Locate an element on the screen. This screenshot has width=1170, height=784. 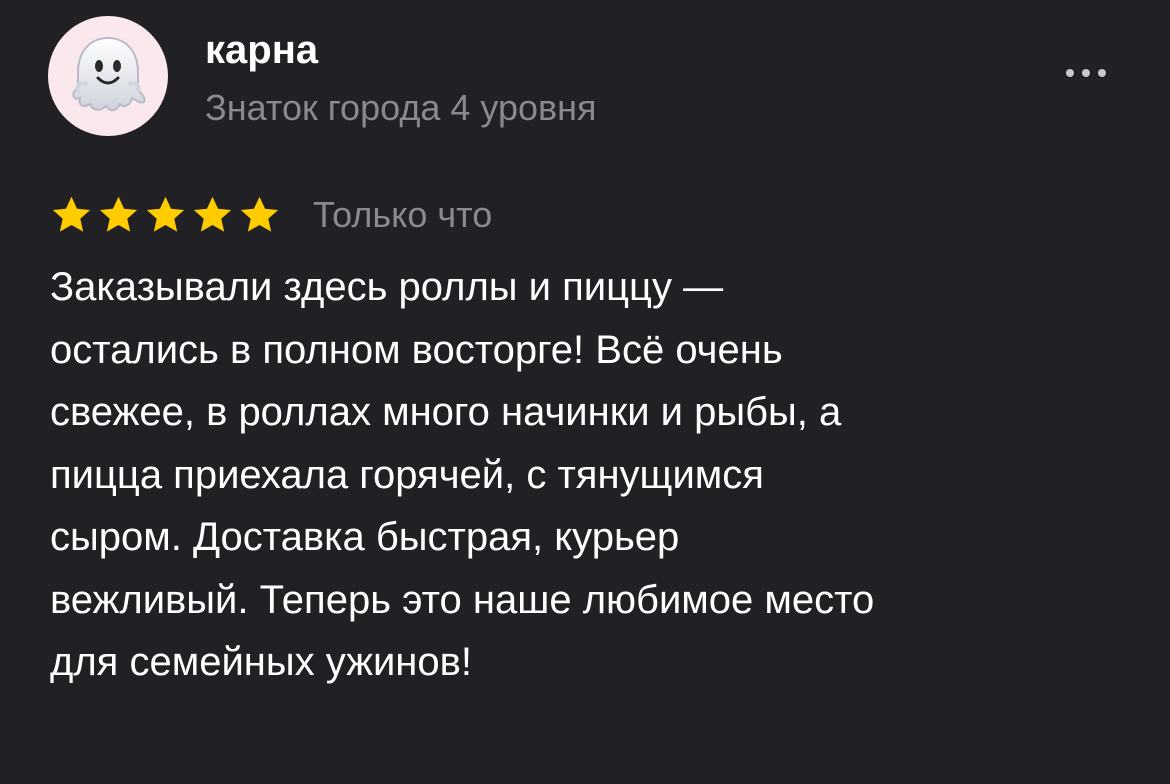
star-rating is located at coordinates (167, 215).